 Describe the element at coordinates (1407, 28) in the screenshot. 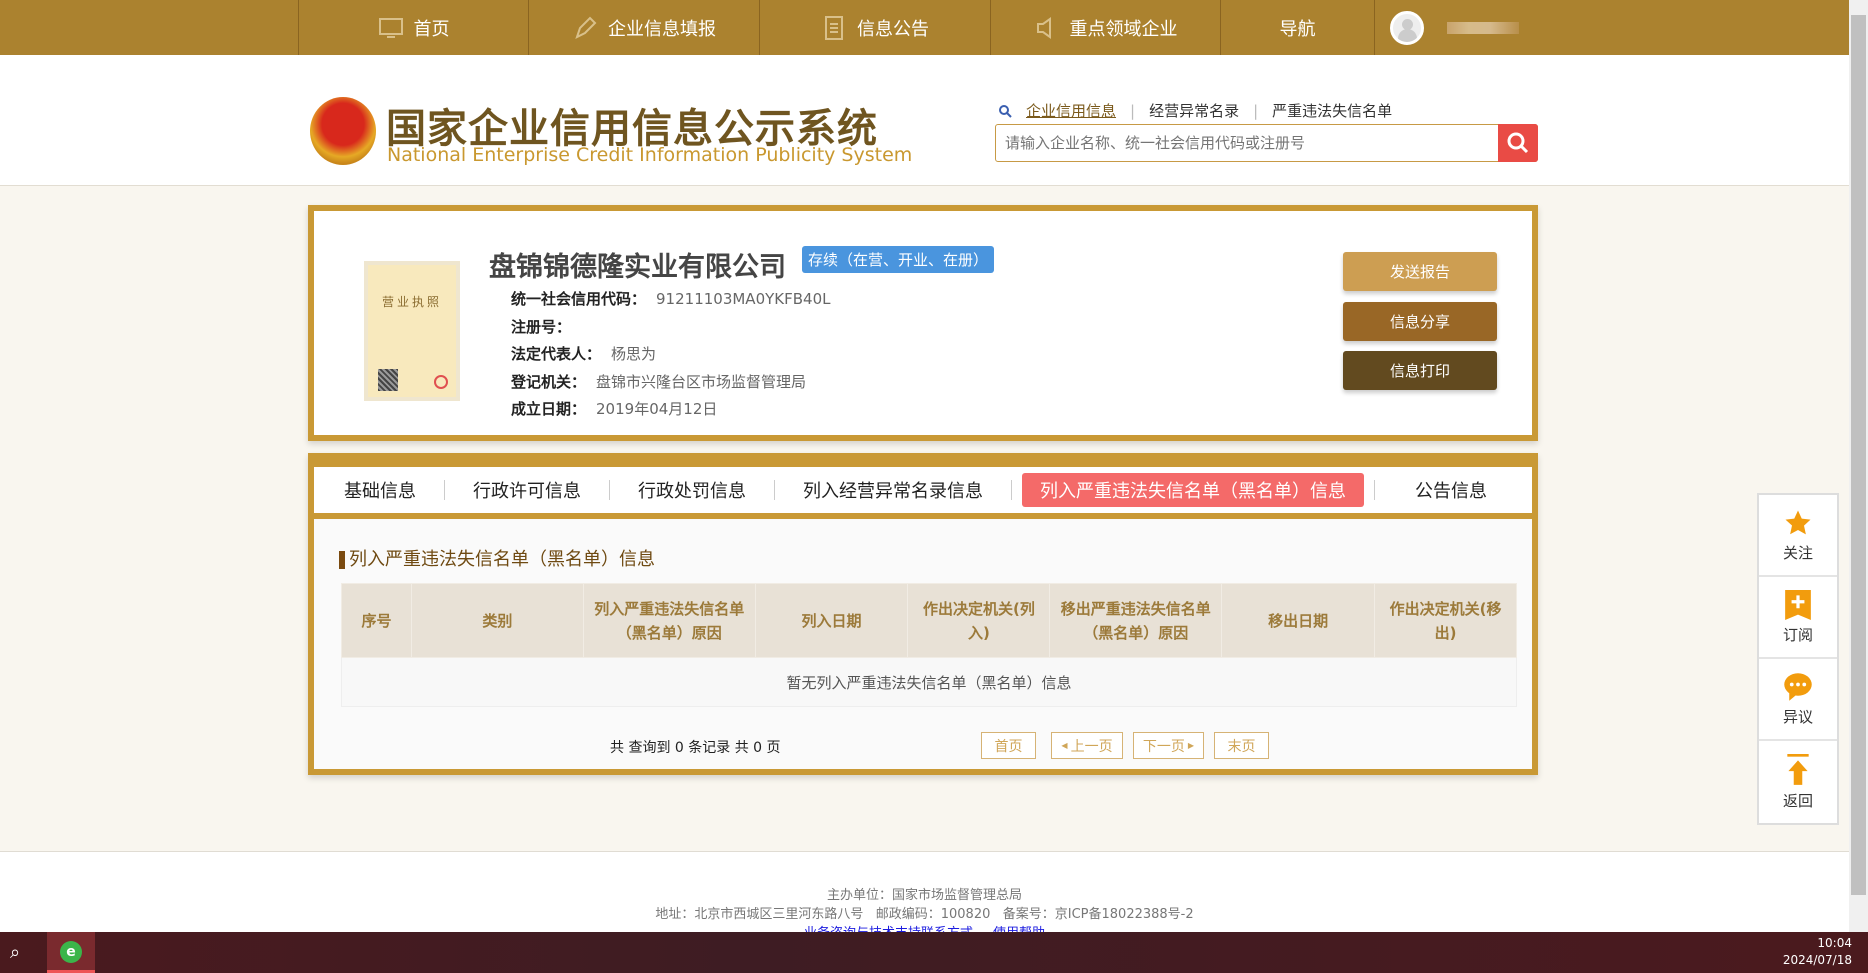

I see `user-avatar` at that location.